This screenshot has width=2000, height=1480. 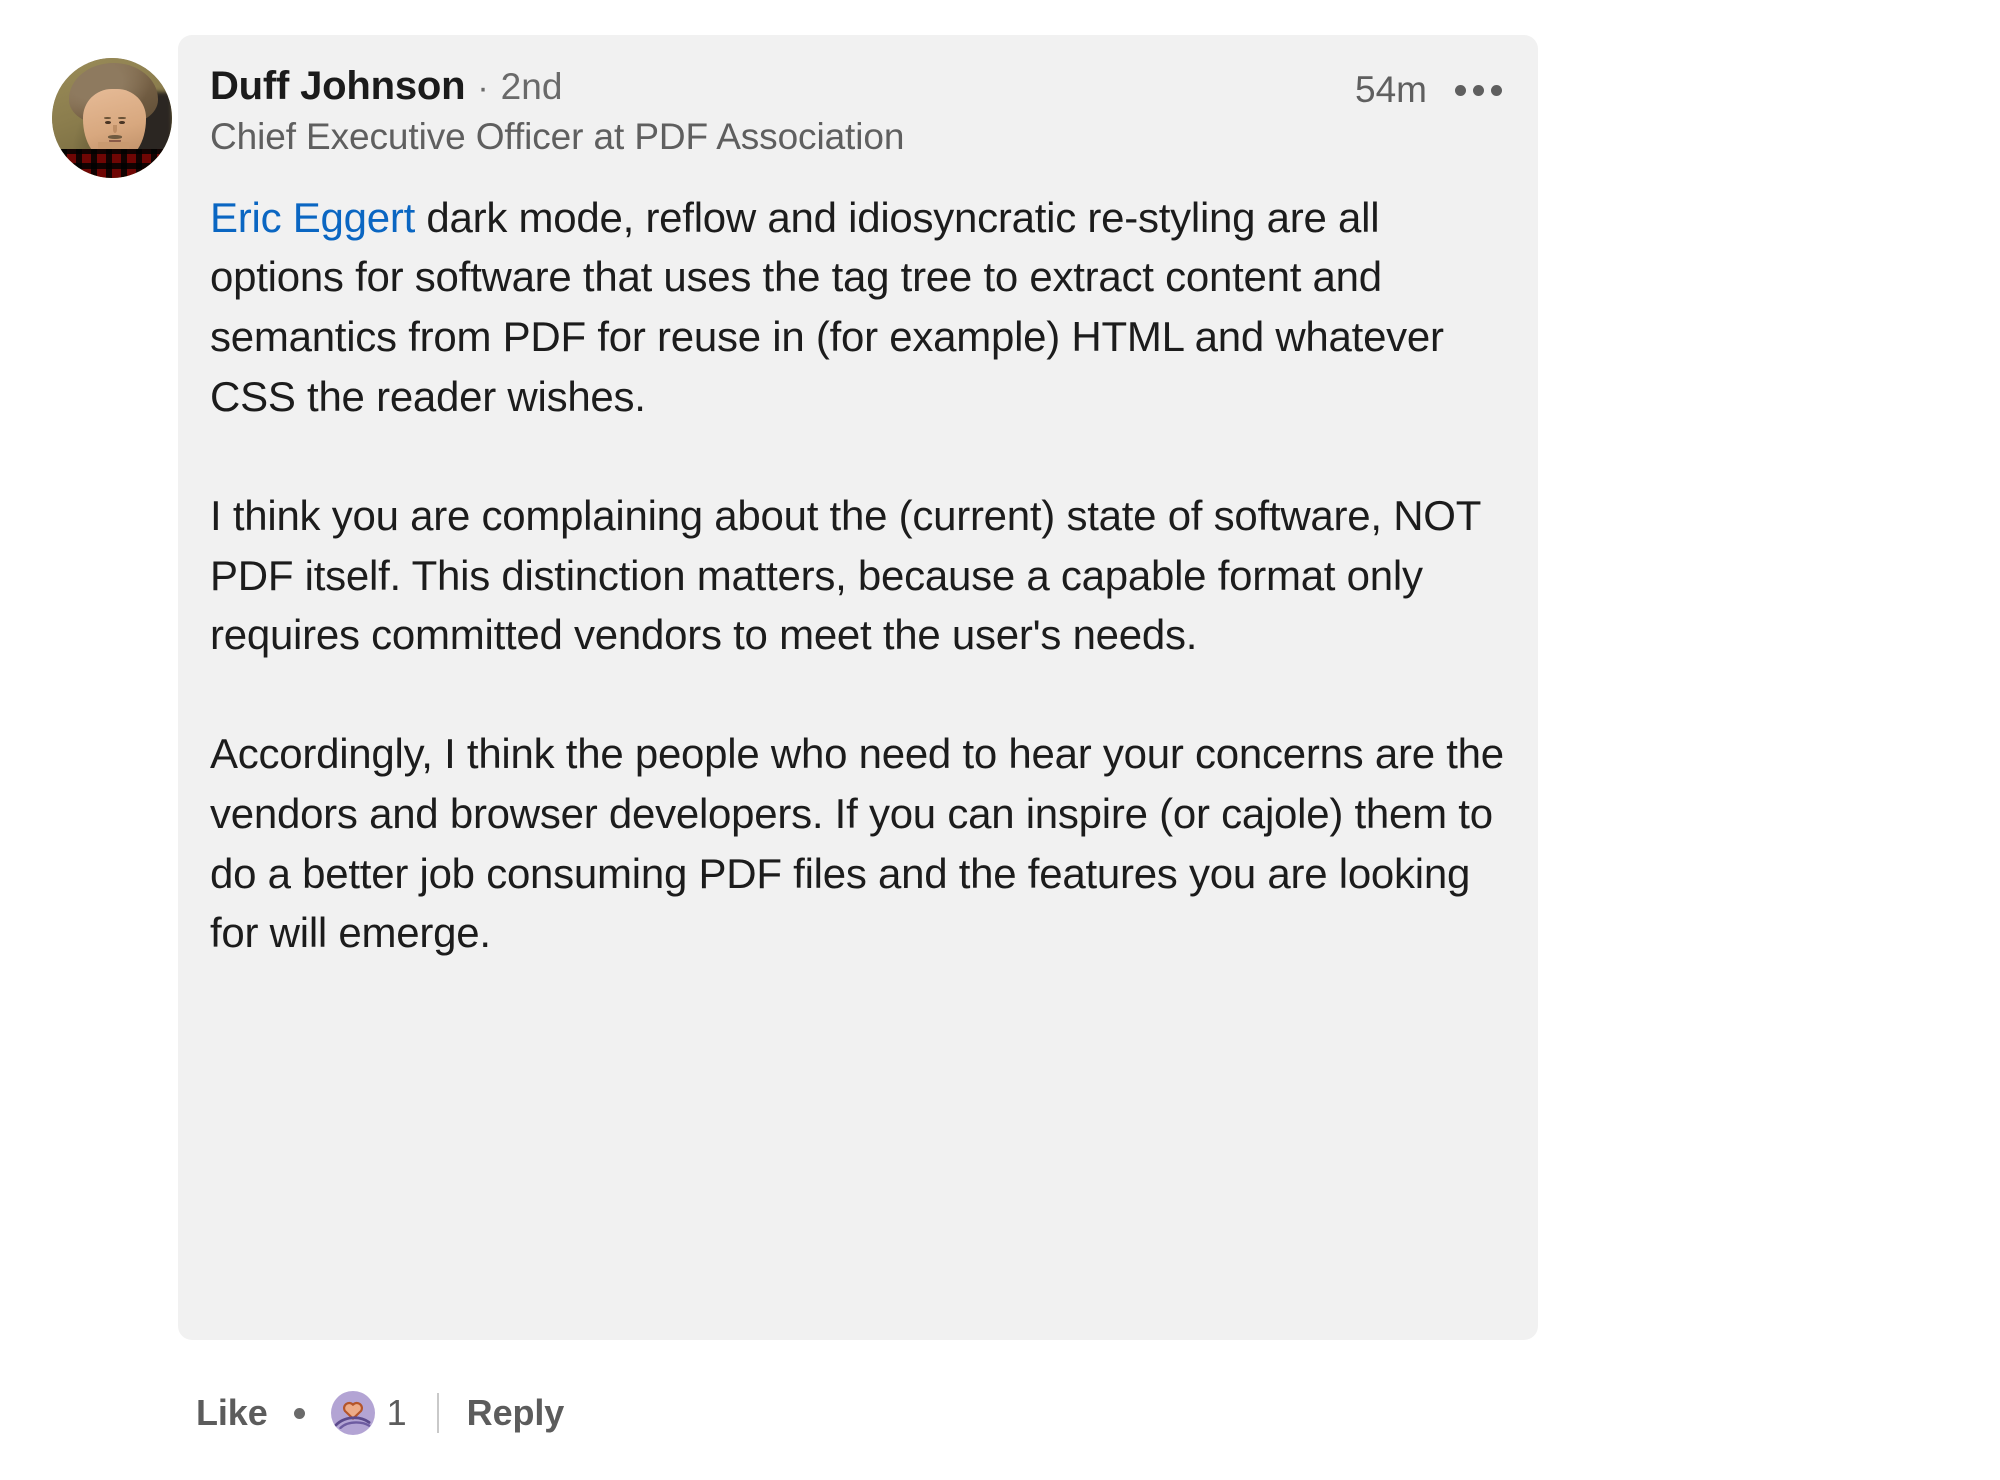 What do you see at coordinates (312, 217) in the screenshot?
I see `mention-link: Eric Eggert` at bounding box center [312, 217].